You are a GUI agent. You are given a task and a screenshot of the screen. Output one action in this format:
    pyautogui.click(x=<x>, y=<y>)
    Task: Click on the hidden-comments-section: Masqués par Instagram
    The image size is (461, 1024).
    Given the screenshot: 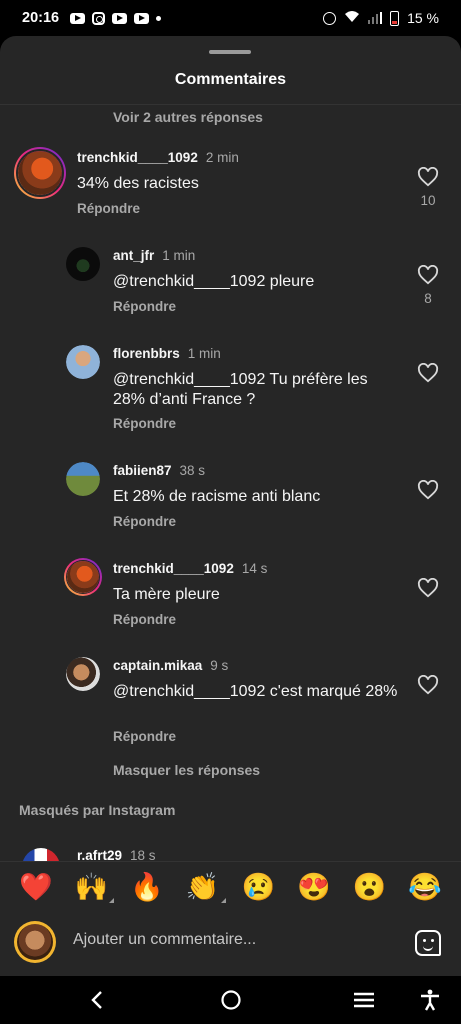 What is the action you would take?
    pyautogui.click(x=97, y=810)
    